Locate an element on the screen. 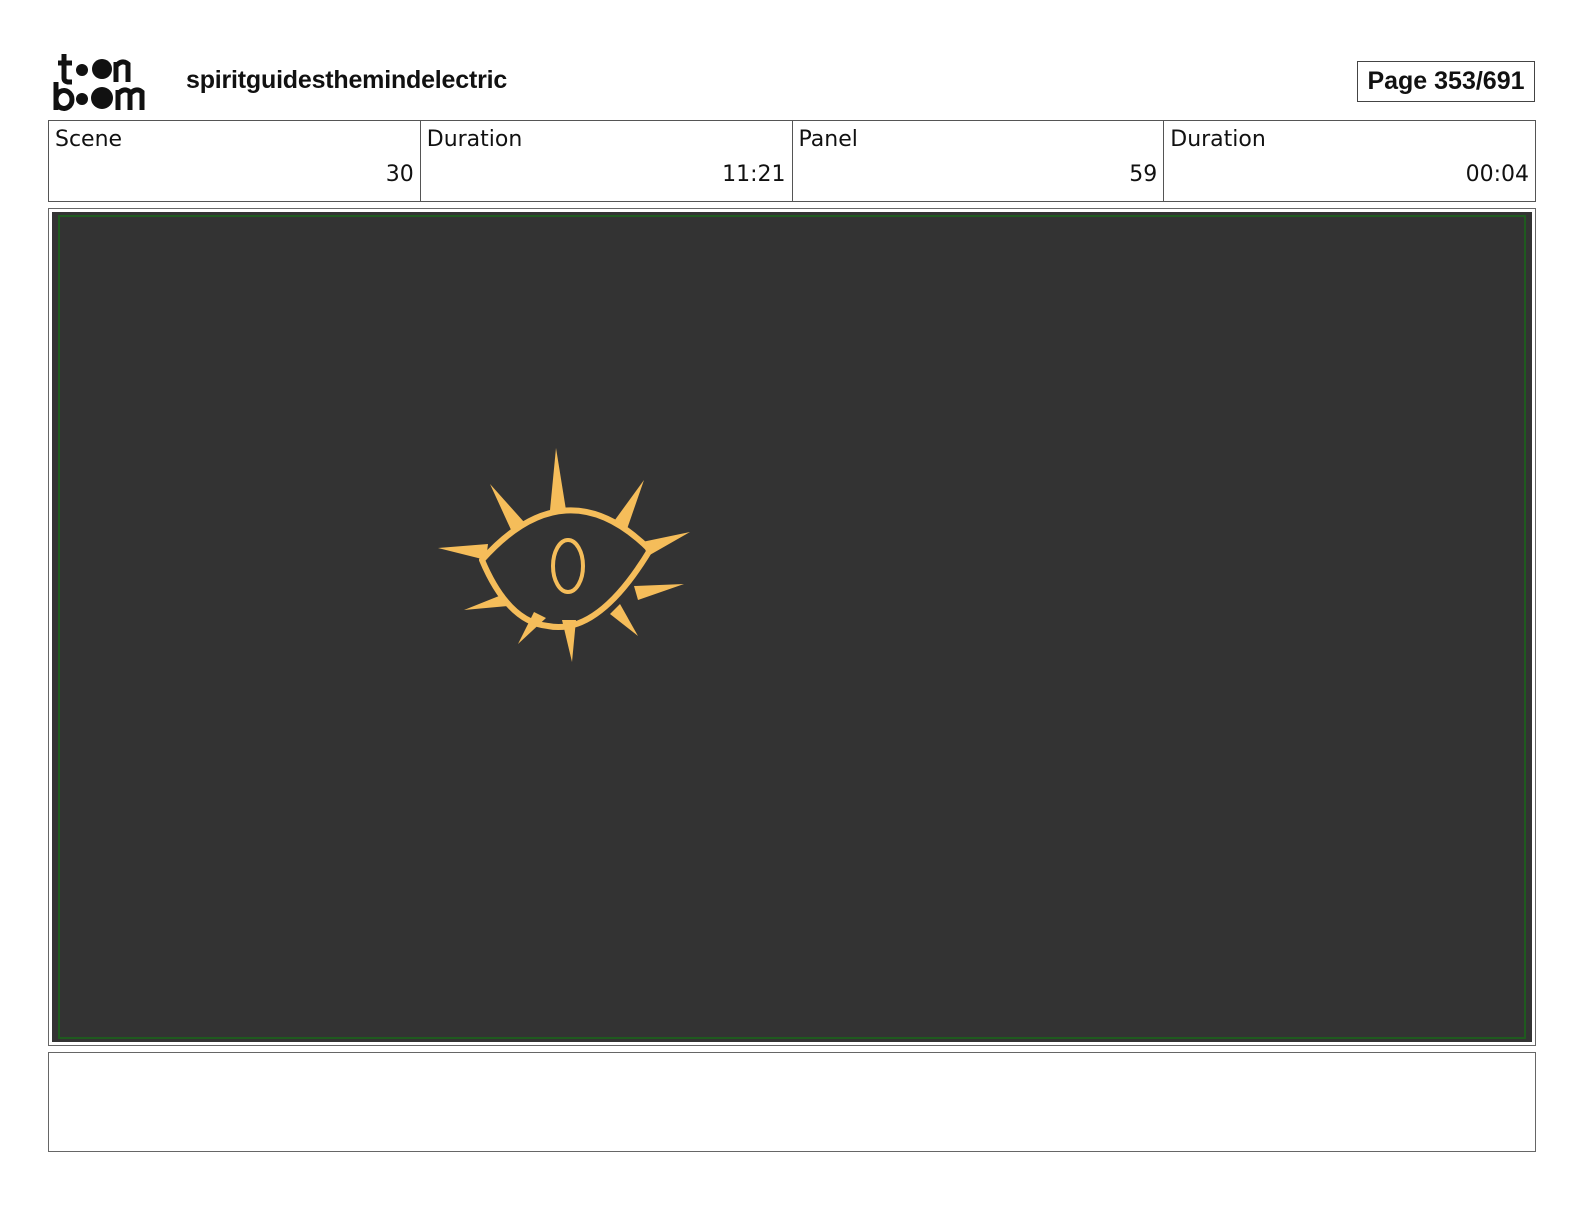  toon-boom-logo is located at coordinates (107, 82).